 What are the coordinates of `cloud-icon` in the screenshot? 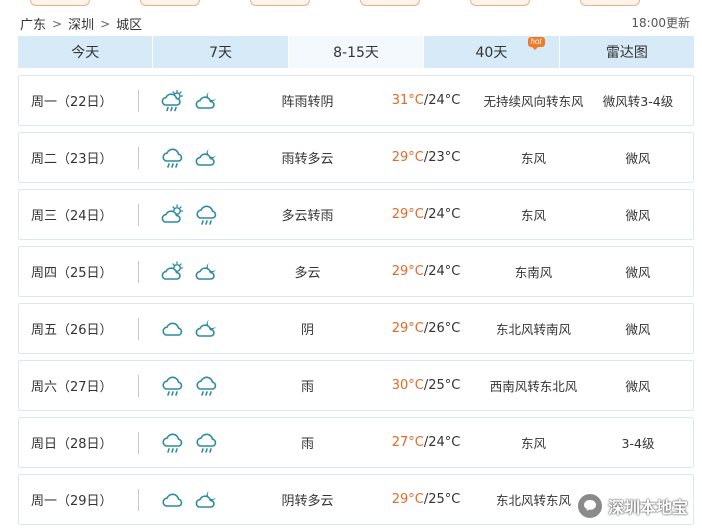 It's located at (172, 329).